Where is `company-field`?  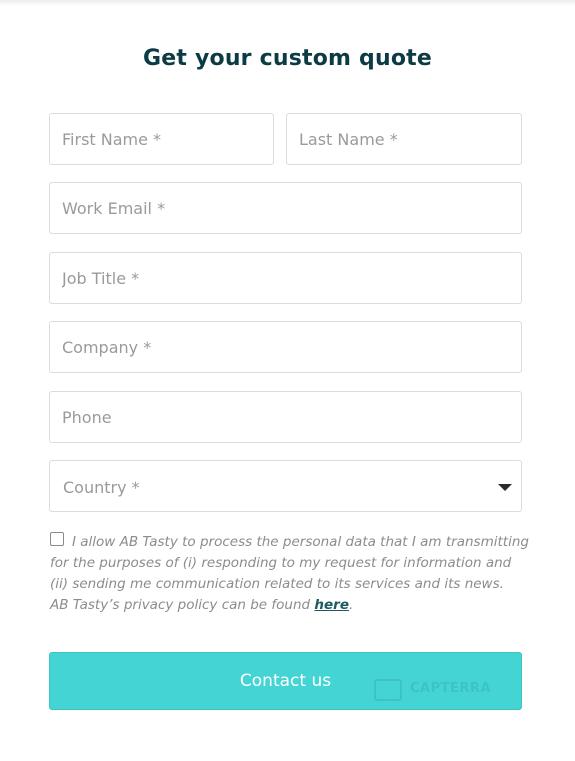 company-field is located at coordinates (285, 347).